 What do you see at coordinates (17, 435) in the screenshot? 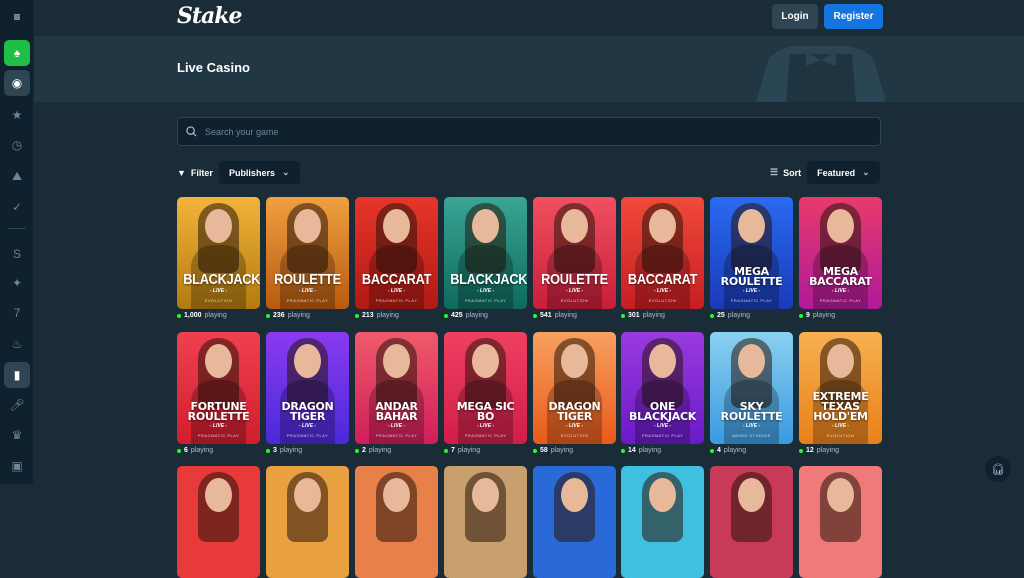
I see `crown-icon: ♛` at bounding box center [17, 435].